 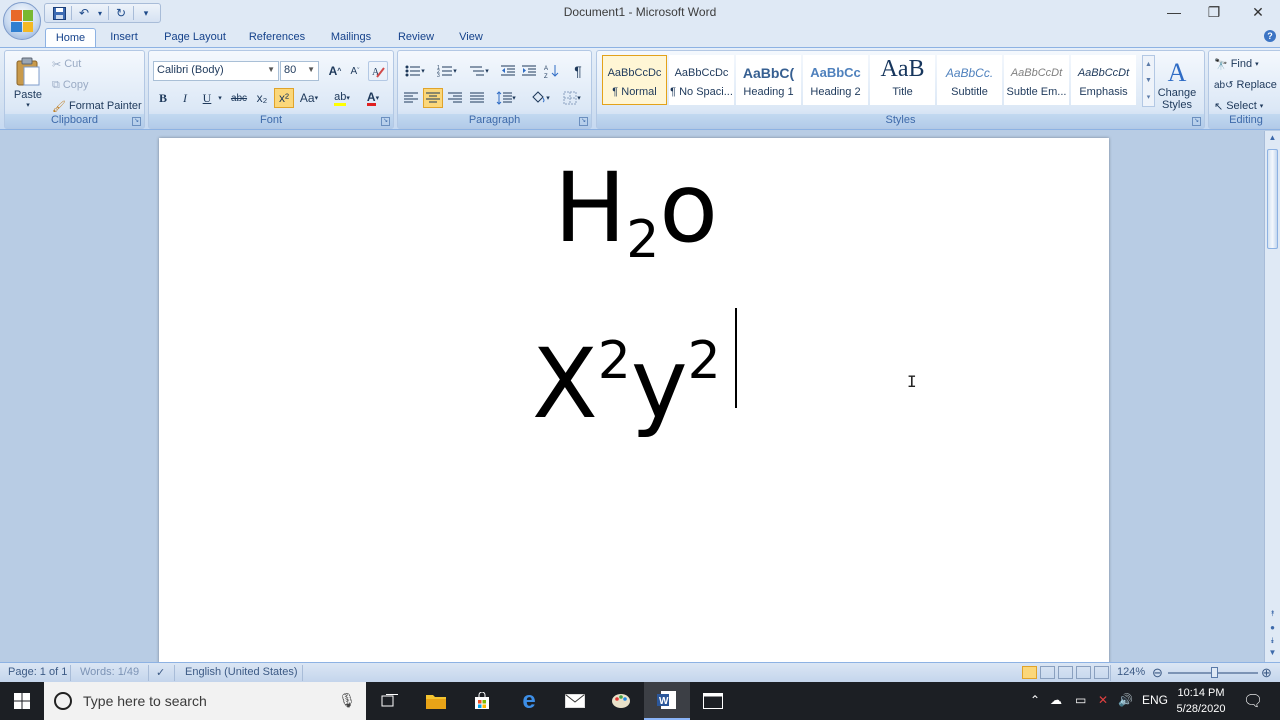 I want to click on help-icon: ?, so click(x=1270, y=36).